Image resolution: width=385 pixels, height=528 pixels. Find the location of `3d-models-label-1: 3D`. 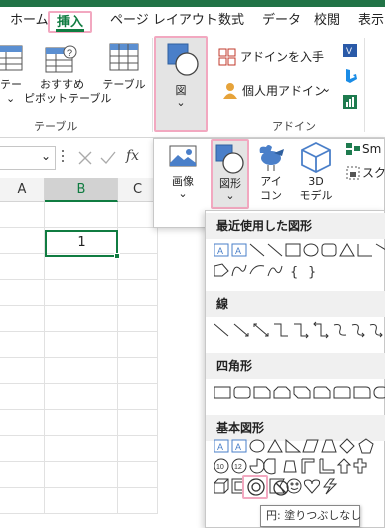

3d-models-label-1: 3D is located at coordinates (316, 181).